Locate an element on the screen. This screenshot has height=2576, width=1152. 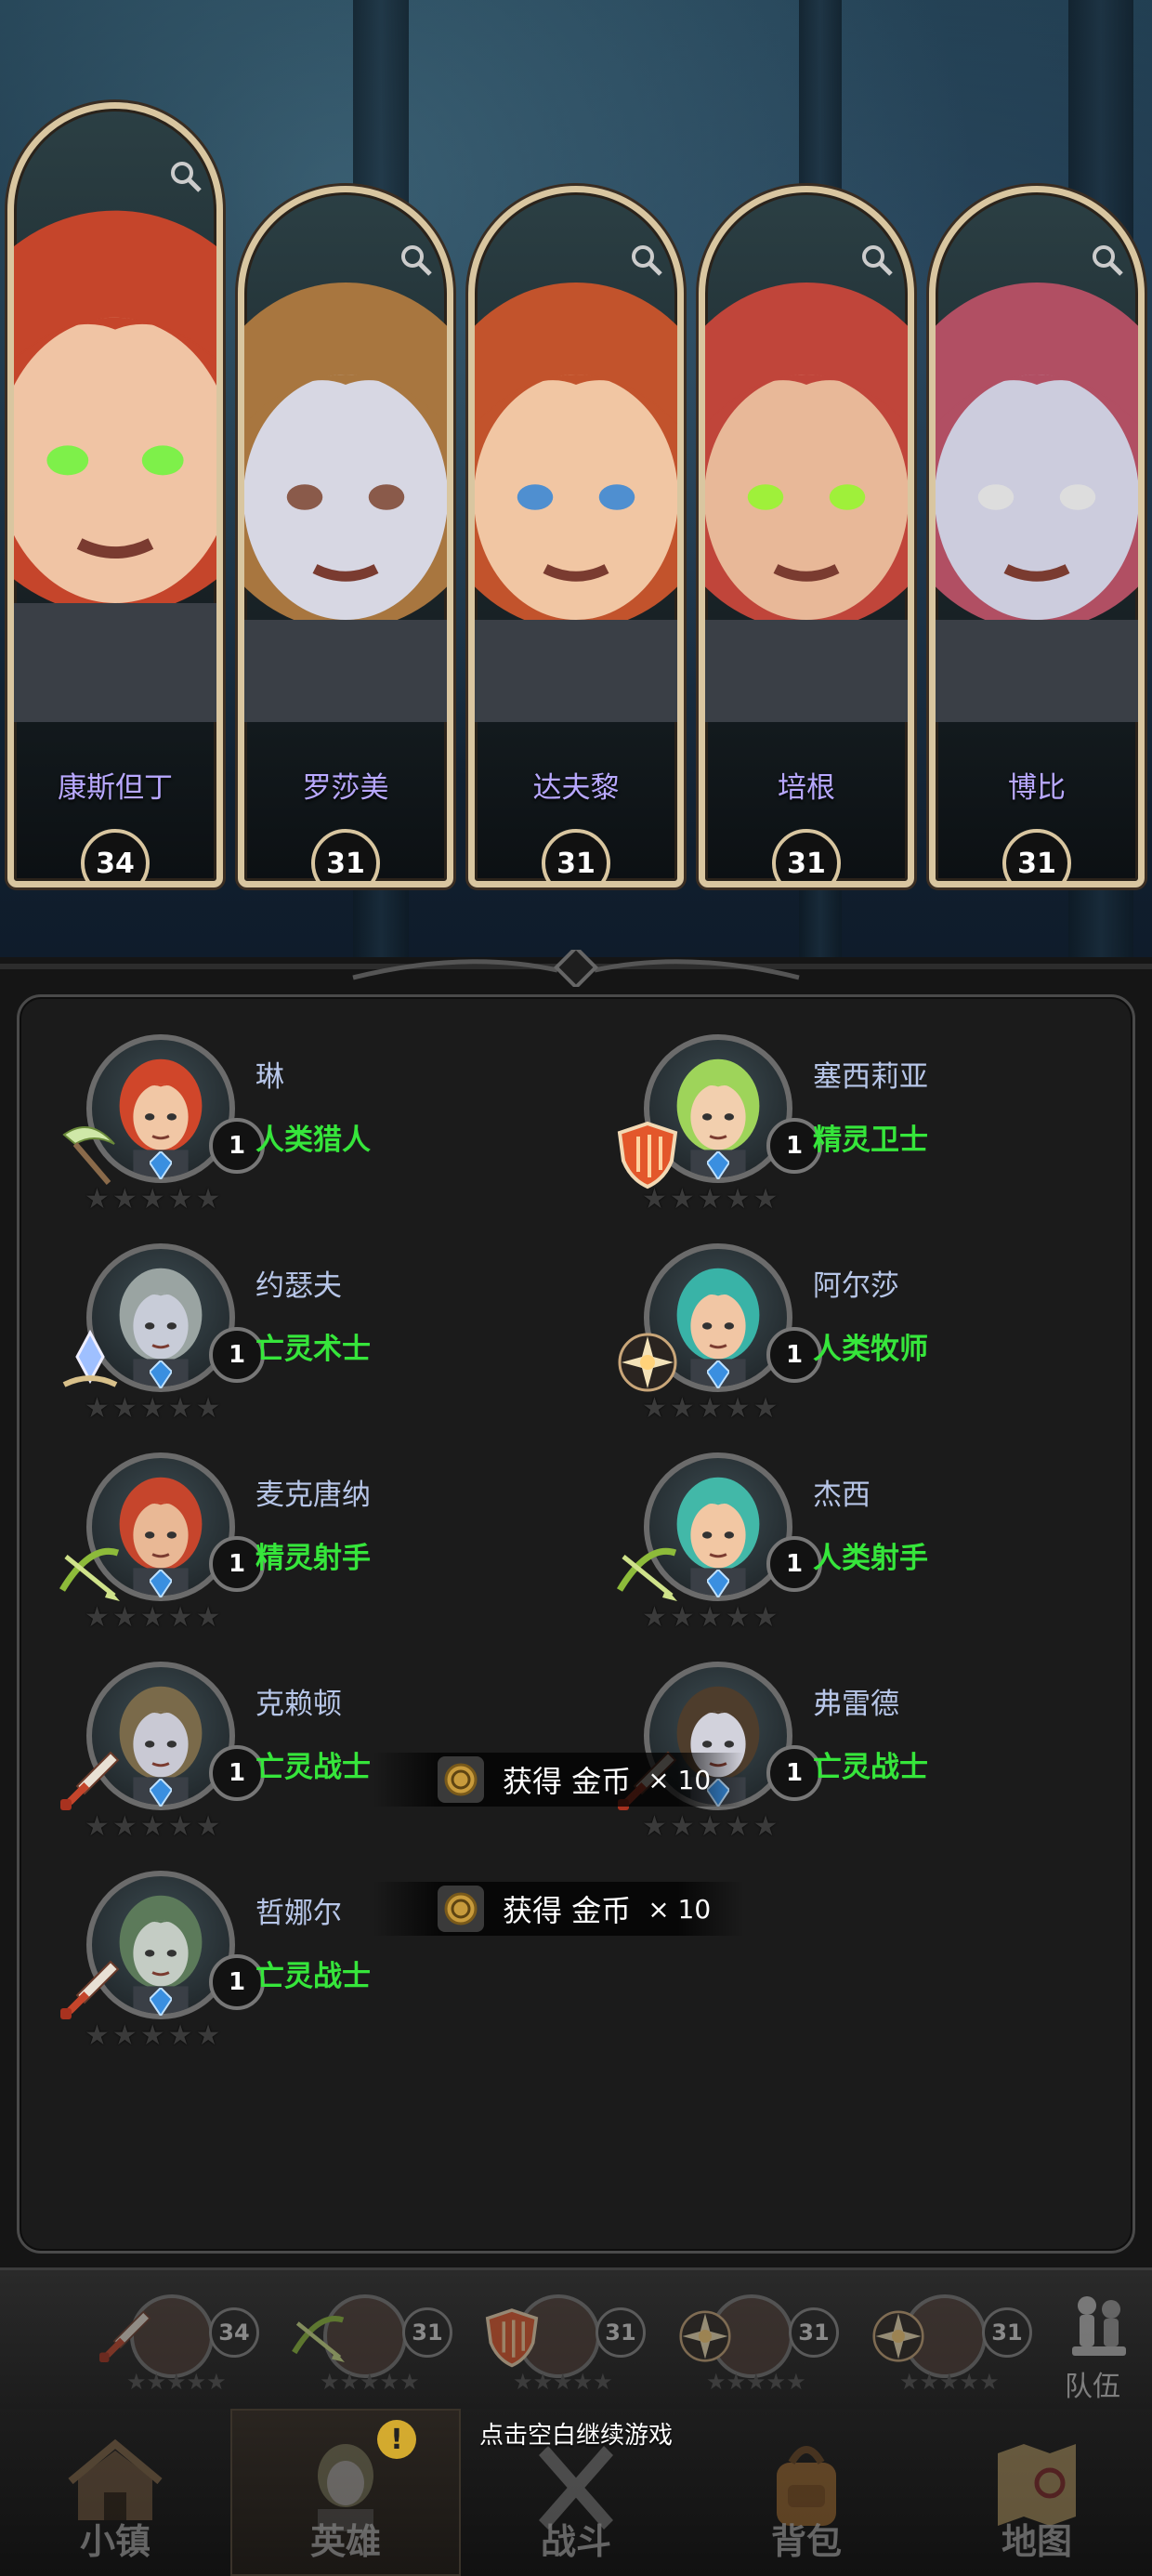
hero-name: 阿尔莎 is located at coordinates (856, 1286).